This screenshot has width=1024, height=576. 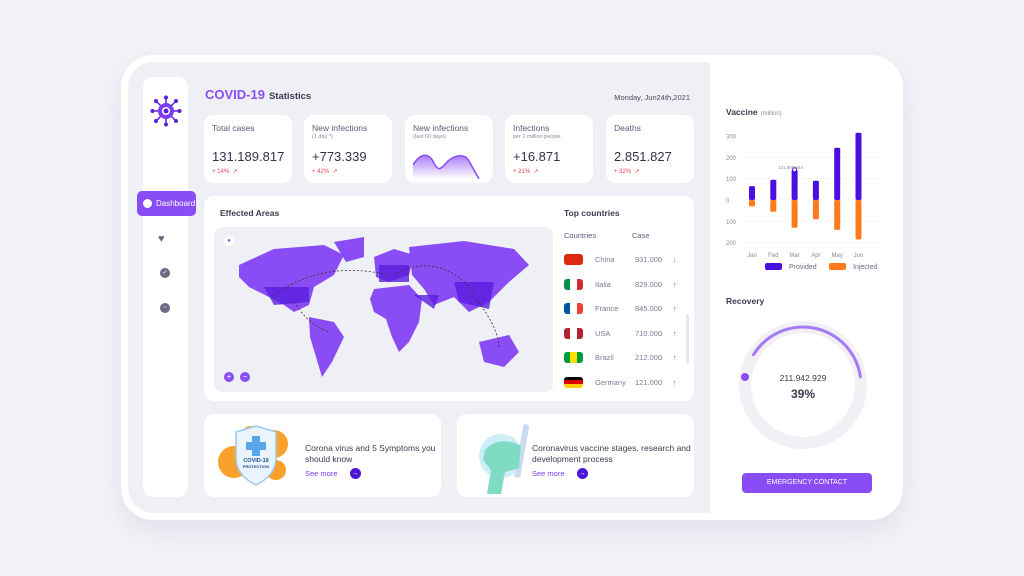 I want to click on table-row: France 845.000 ↑, so click(x=620, y=308).